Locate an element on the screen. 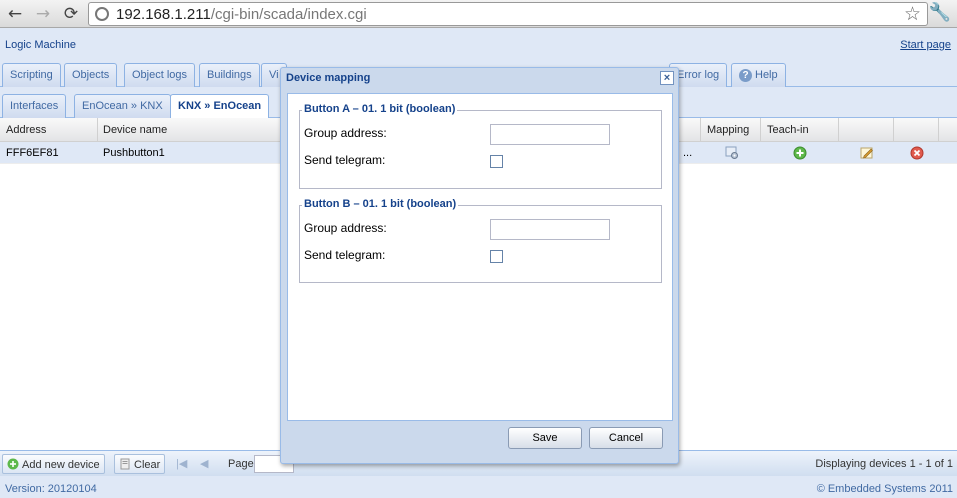  prev-page-icon: ◀ is located at coordinates (204, 463).